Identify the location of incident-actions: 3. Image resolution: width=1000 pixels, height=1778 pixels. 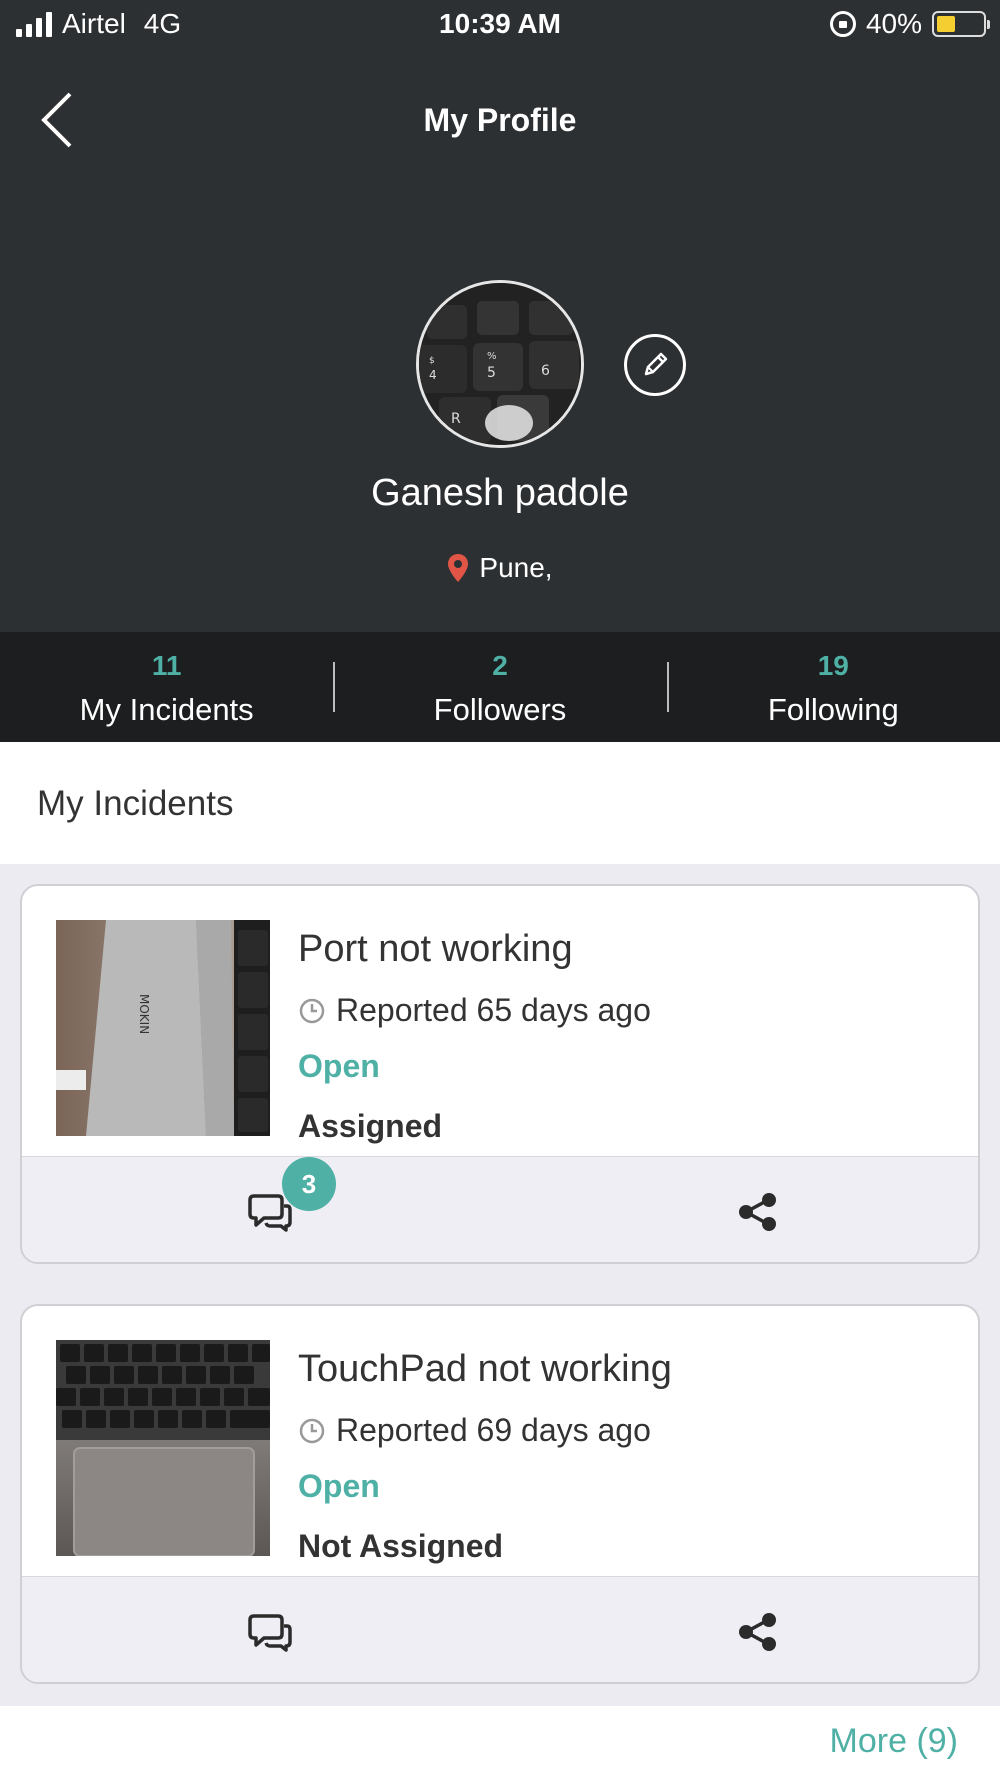
(500, 1209).